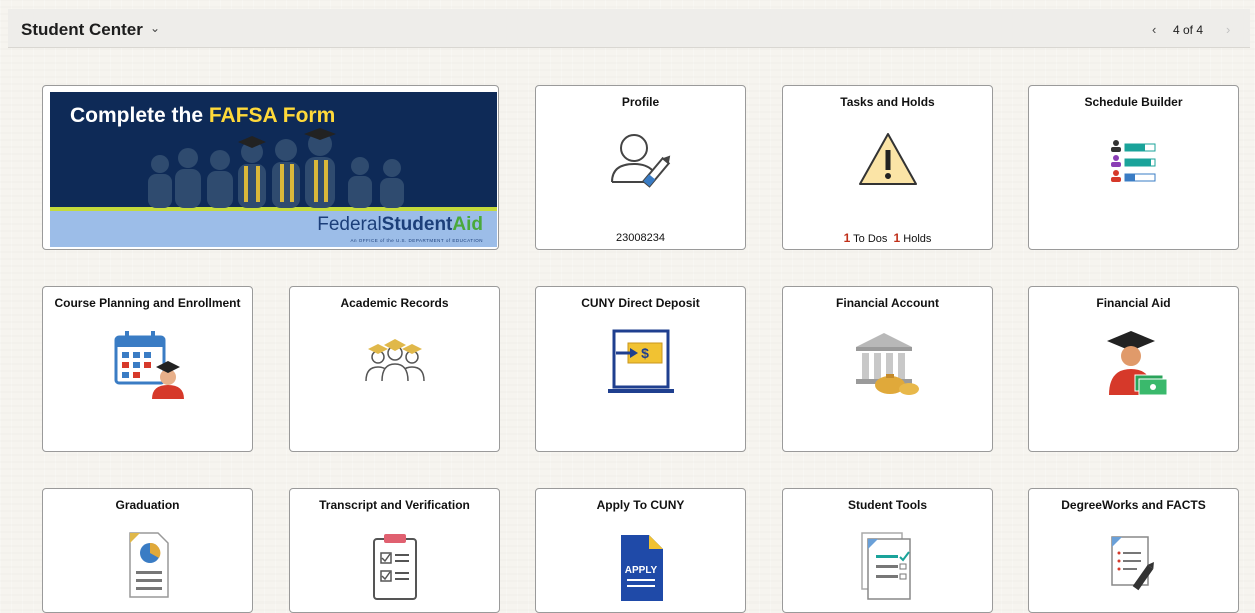  What do you see at coordinates (917, 239) in the screenshot?
I see `holds-label: Holds` at bounding box center [917, 239].